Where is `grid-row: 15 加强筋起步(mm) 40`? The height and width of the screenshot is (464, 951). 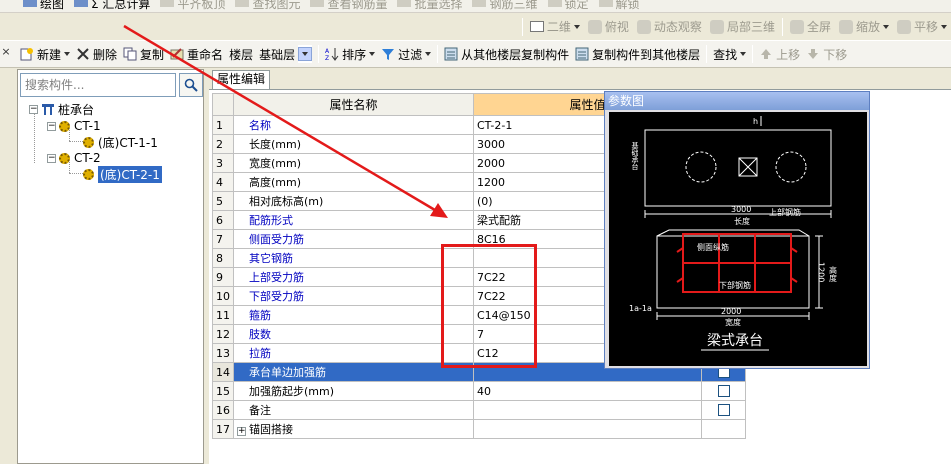 grid-row: 15 加强筋起步(mm) 40 is located at coordinates (479, 391).